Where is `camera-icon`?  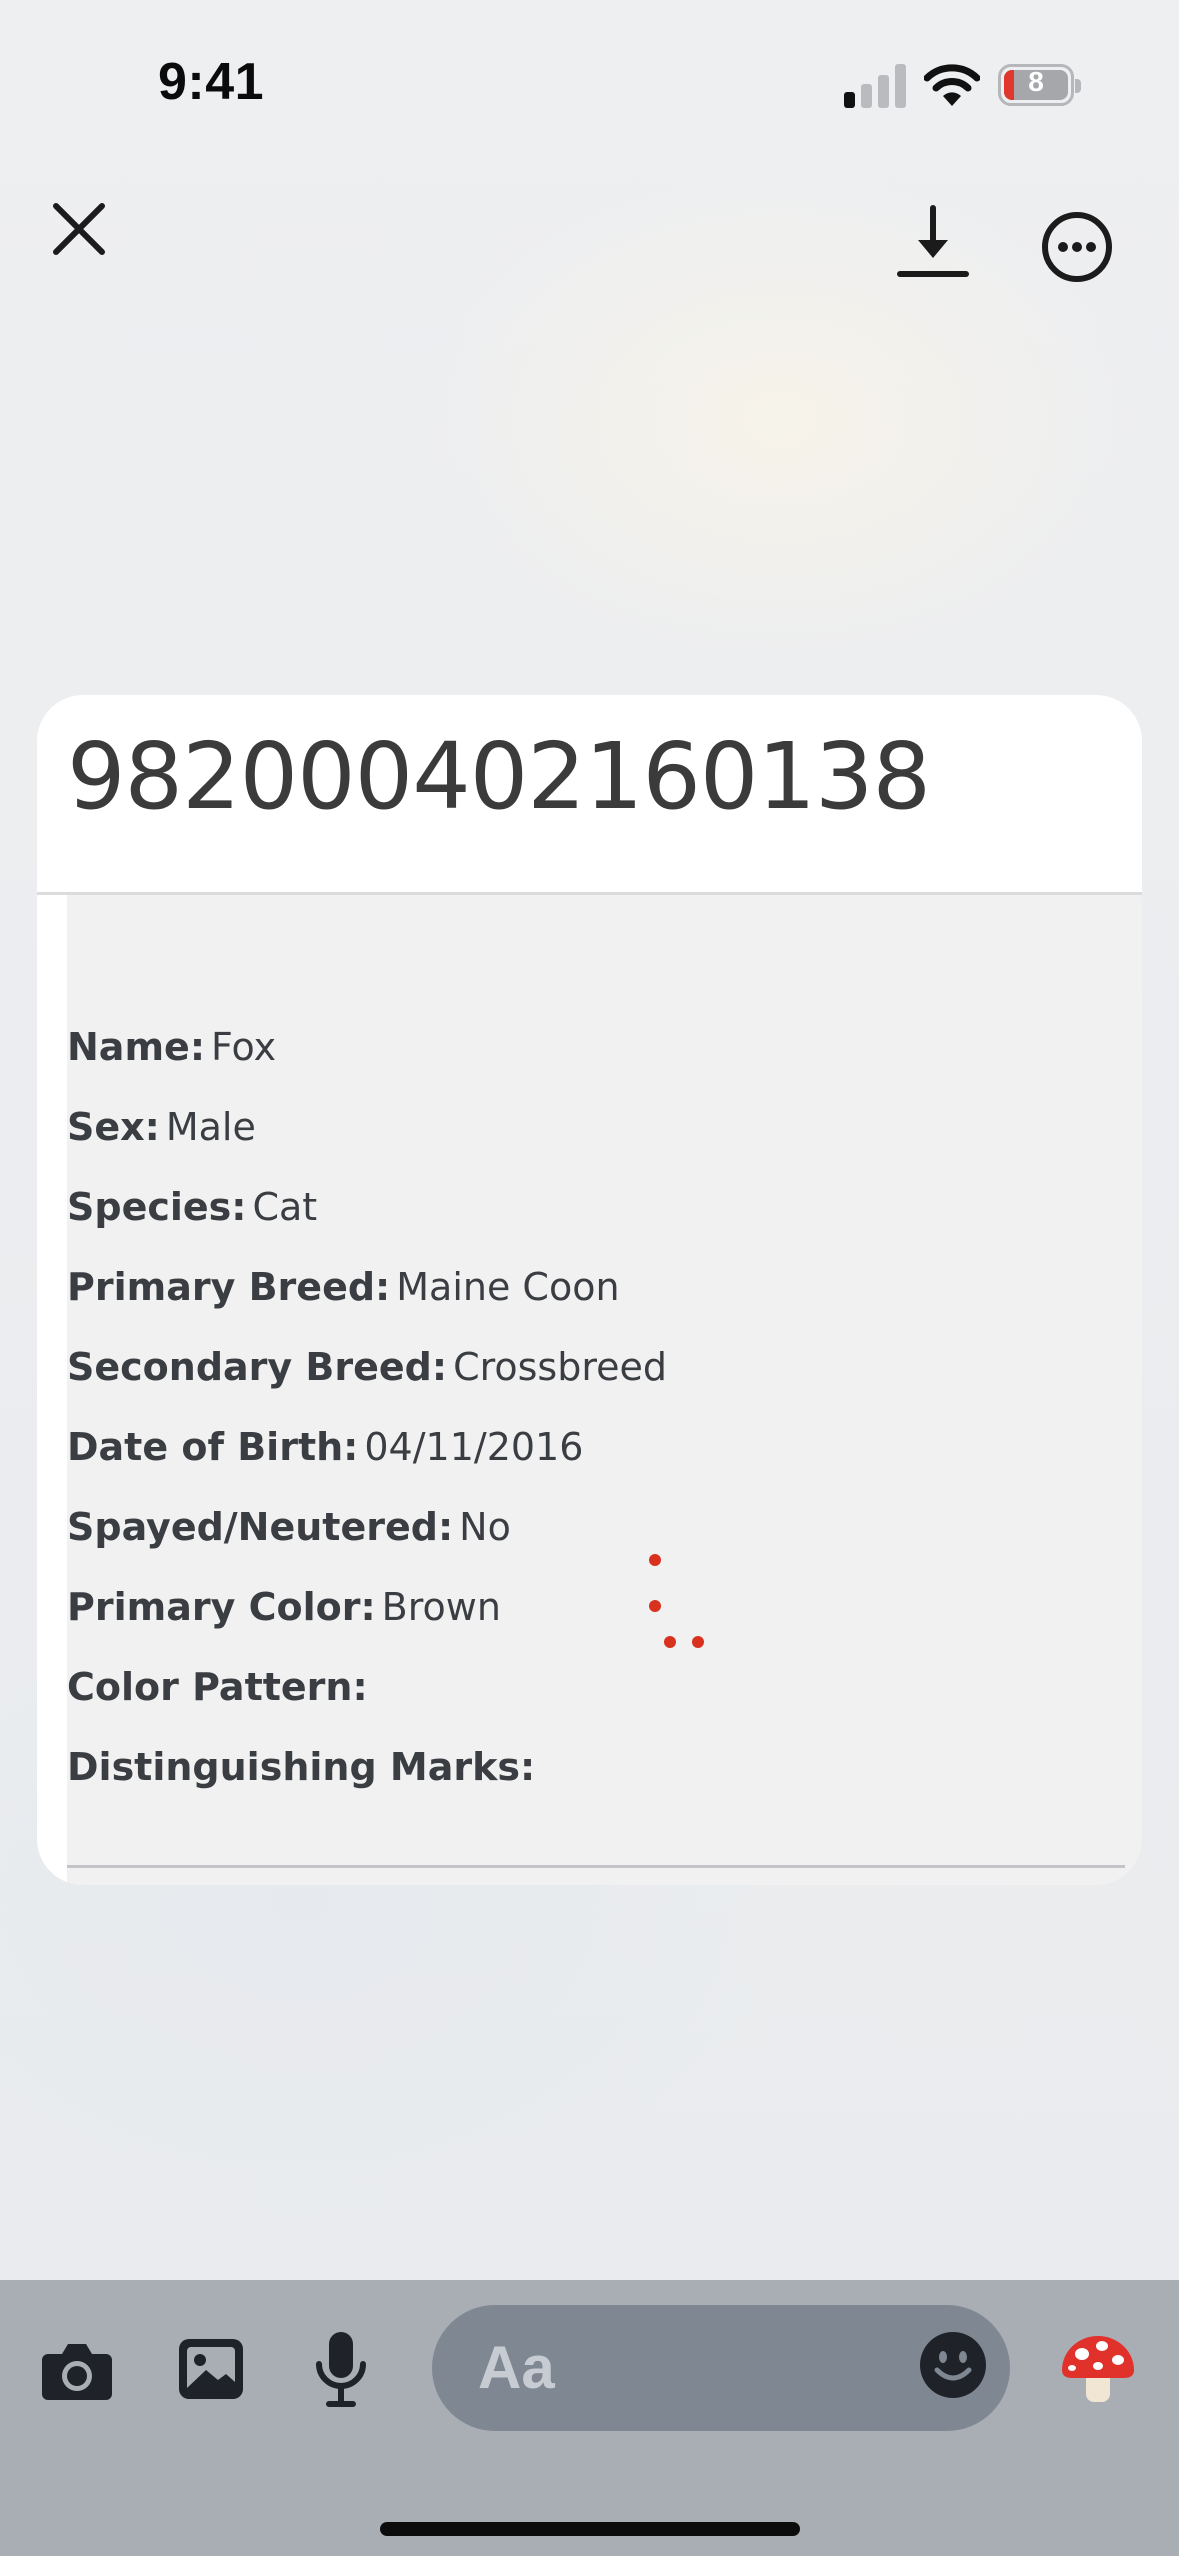
camera-icon is located at coordinates (77, 2372).